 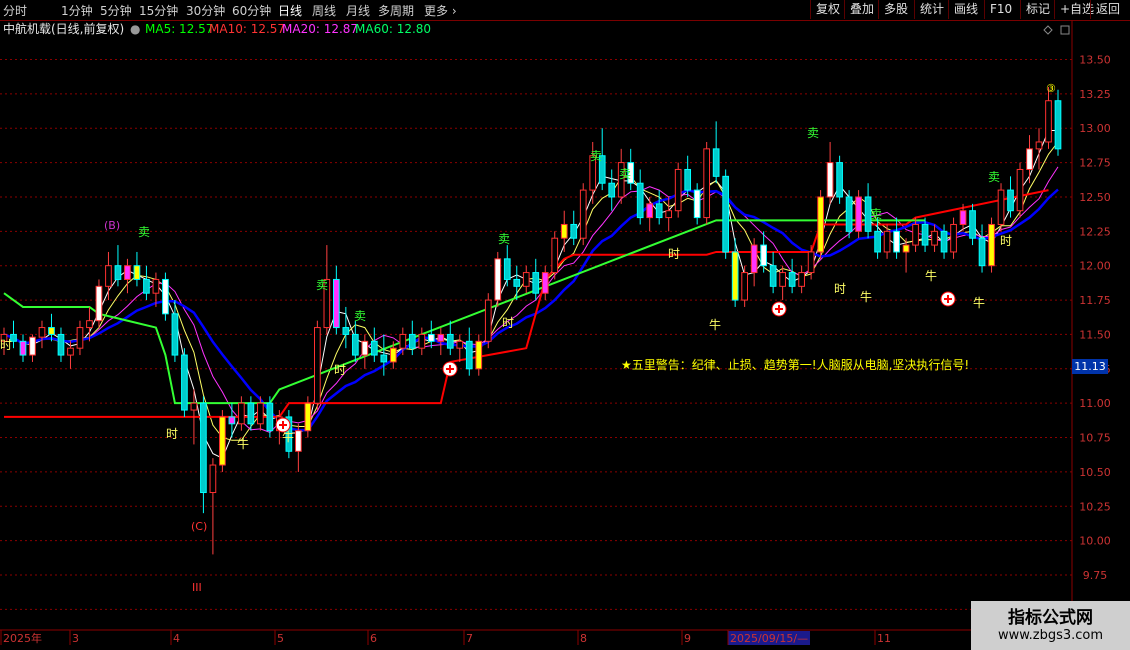 What do you see at coordinates (116, 10) in the screenshot?
I see `period-2: 5分钟` at bounding box center [116, 10].